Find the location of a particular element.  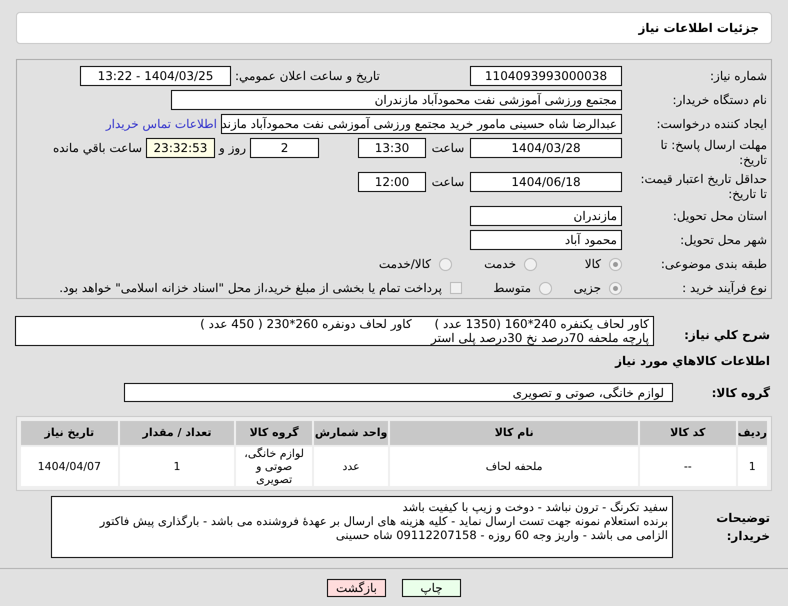

note-line: برنده استعلام نمونه جهت تست ارسال نماید - کلیه هزینه های ارسال بر عهدۀ فروشنده می باشد - بارگذاری پیش فاکتور is located at coordinates (383, 521).